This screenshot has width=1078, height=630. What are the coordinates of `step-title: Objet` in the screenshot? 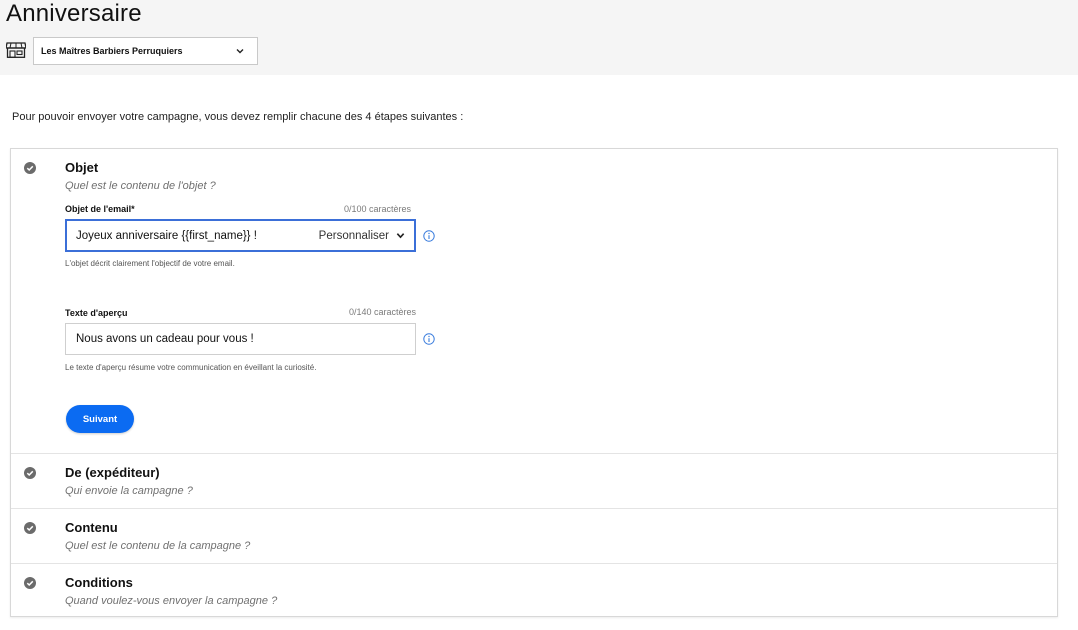 It's located at (81, 167).